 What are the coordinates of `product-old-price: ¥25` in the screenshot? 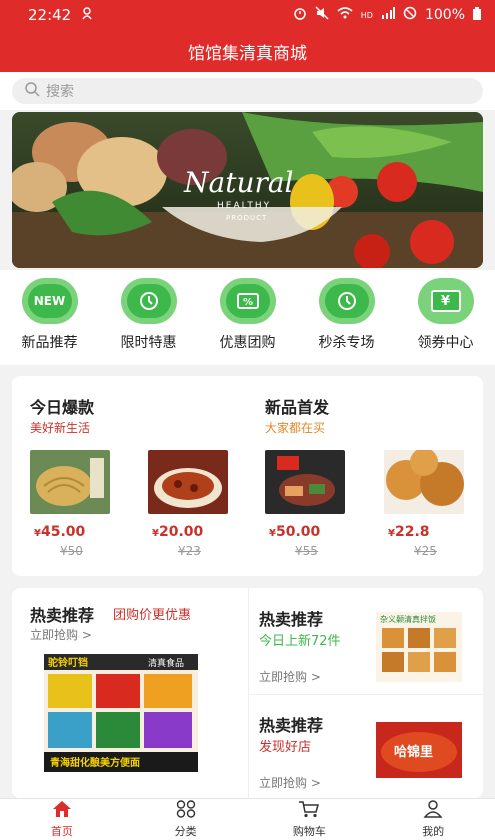 It's located at (425, 551).